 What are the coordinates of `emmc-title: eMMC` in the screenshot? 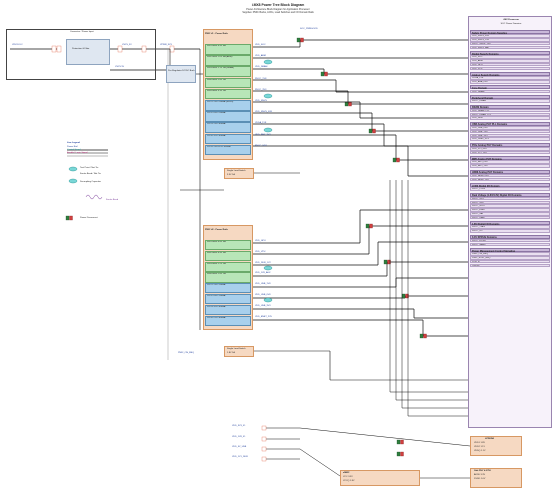 It's located at (346, 473).